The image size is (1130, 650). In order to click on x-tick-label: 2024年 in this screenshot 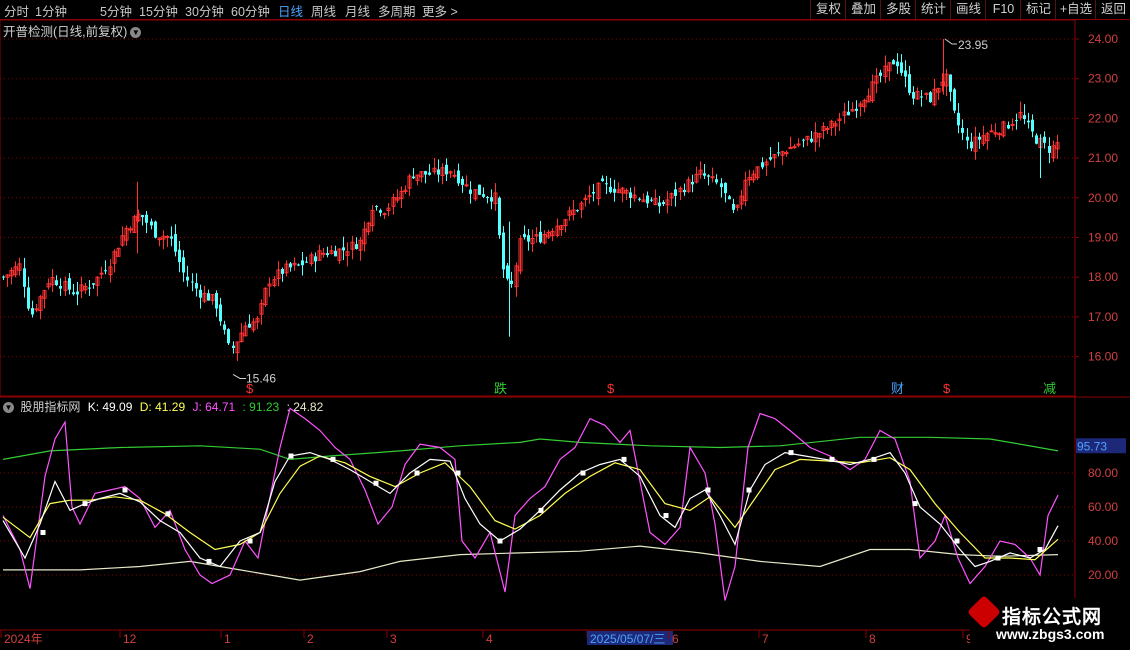, I will do `click(23, 639)`.